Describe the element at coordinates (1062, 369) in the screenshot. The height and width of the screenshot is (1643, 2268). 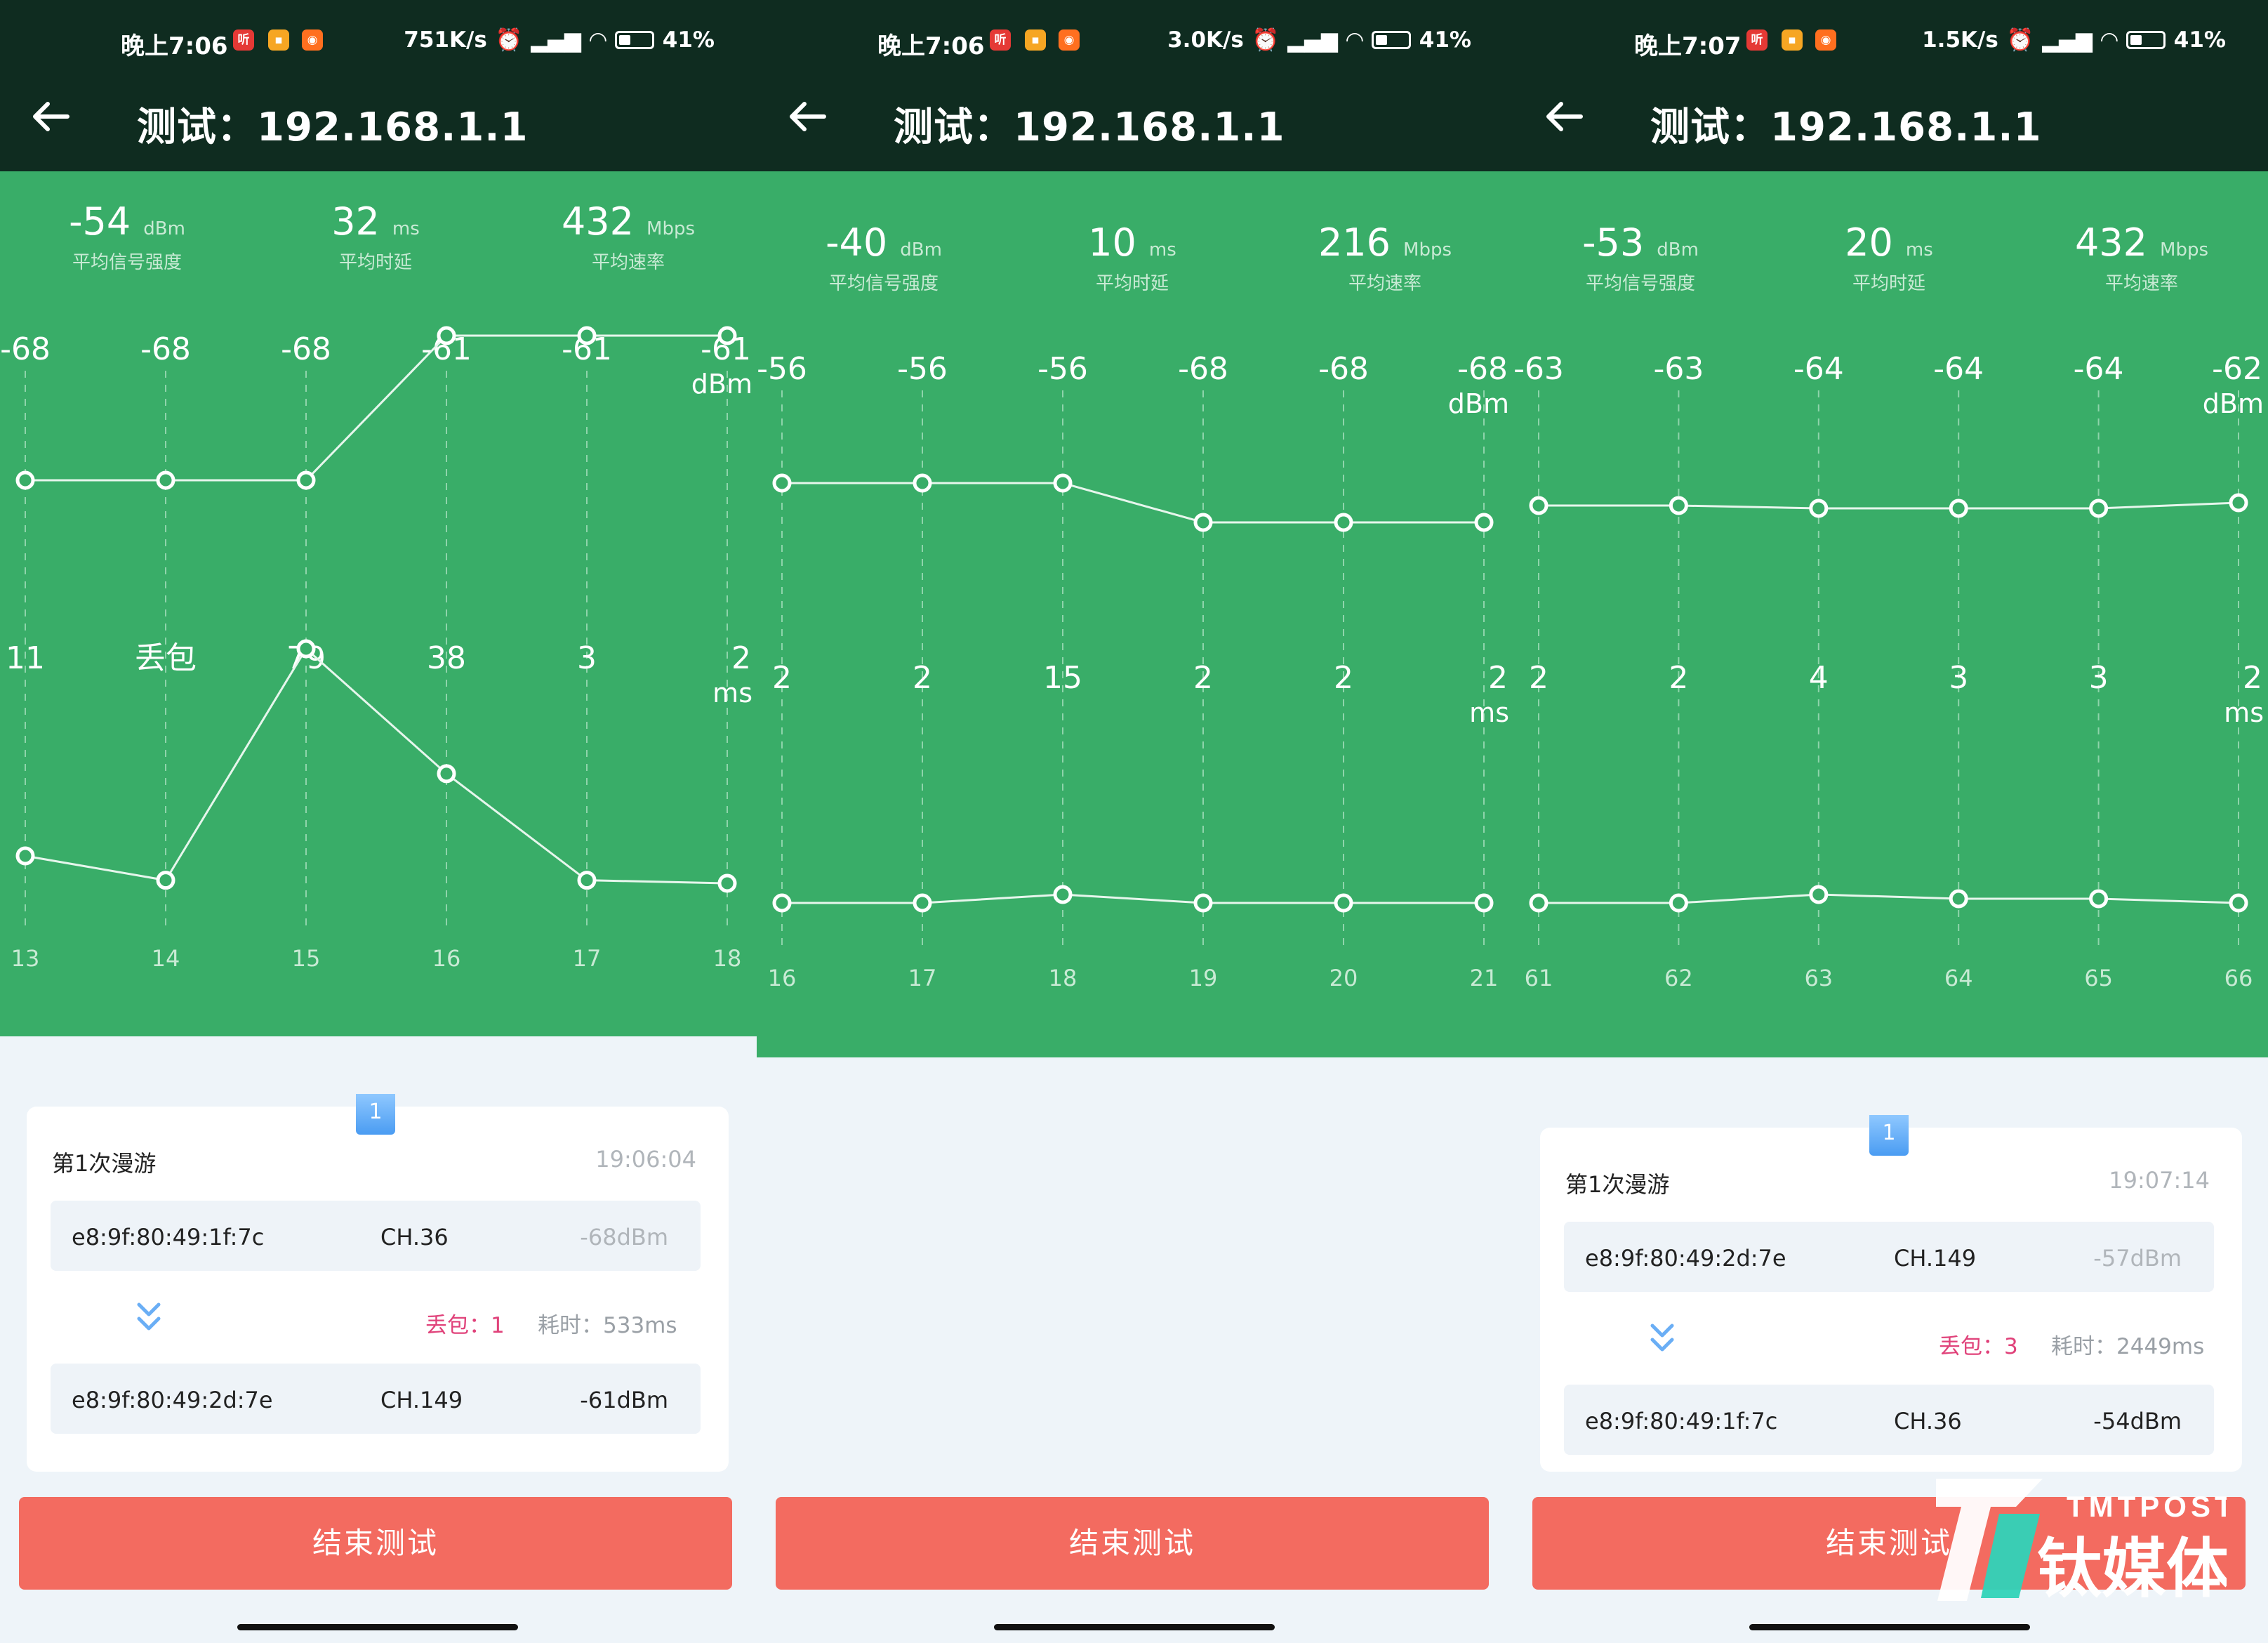
I see `signal-value-label: -56` at that location.